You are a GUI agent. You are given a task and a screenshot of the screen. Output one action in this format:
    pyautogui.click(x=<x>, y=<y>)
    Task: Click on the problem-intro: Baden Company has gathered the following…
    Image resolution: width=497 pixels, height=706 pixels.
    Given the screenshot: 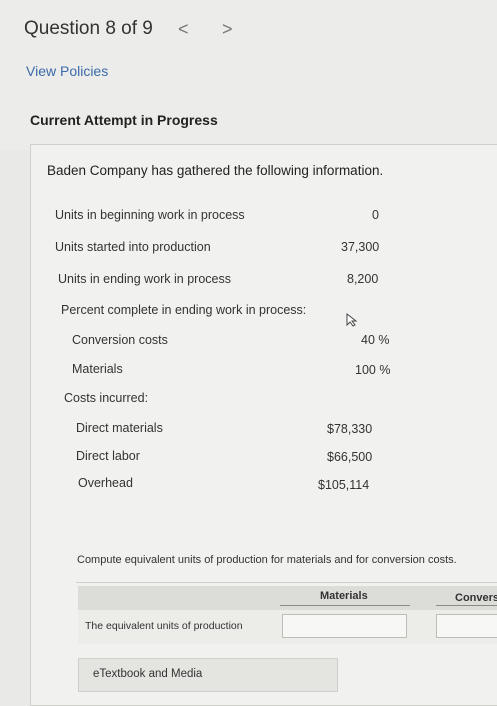 What is the action you would take?
    pyautogui.click(x=215, y=170)
    